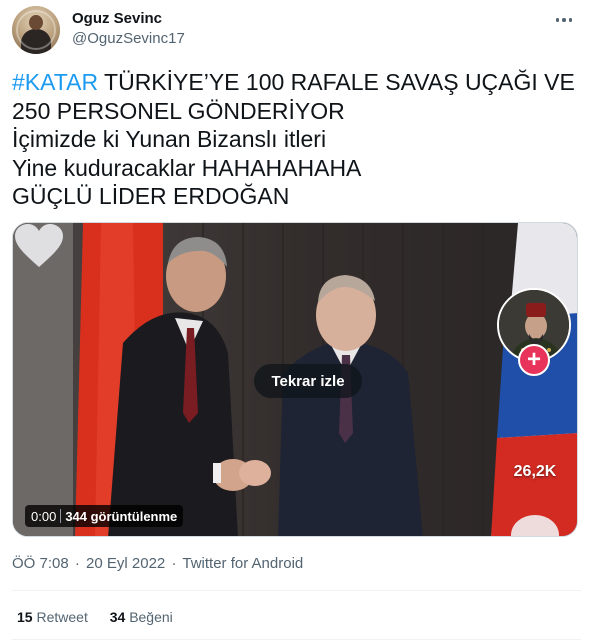 The height and width of the screenshot is (640, 593). I want to click on plus-icon: +, so click(534, 360).